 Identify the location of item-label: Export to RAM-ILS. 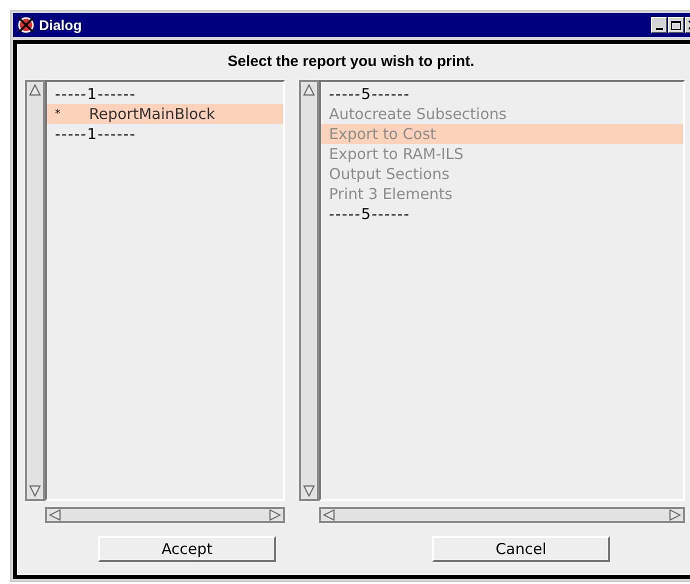
(396, 154).